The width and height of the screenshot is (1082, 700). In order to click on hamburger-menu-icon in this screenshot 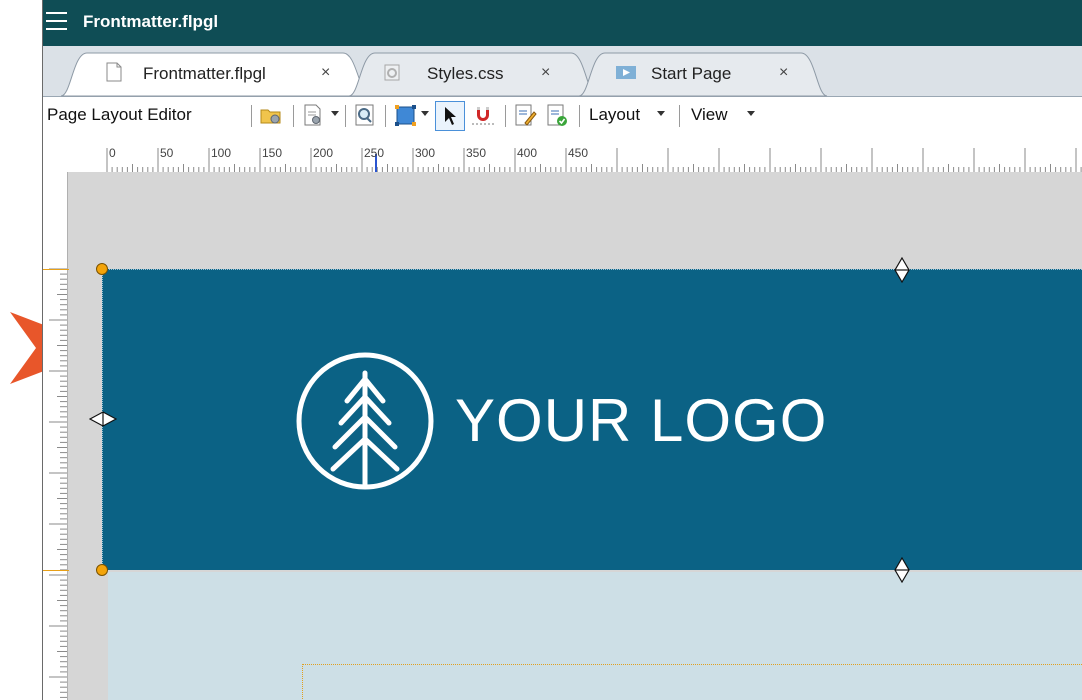, I will do `click(57, 22)`.